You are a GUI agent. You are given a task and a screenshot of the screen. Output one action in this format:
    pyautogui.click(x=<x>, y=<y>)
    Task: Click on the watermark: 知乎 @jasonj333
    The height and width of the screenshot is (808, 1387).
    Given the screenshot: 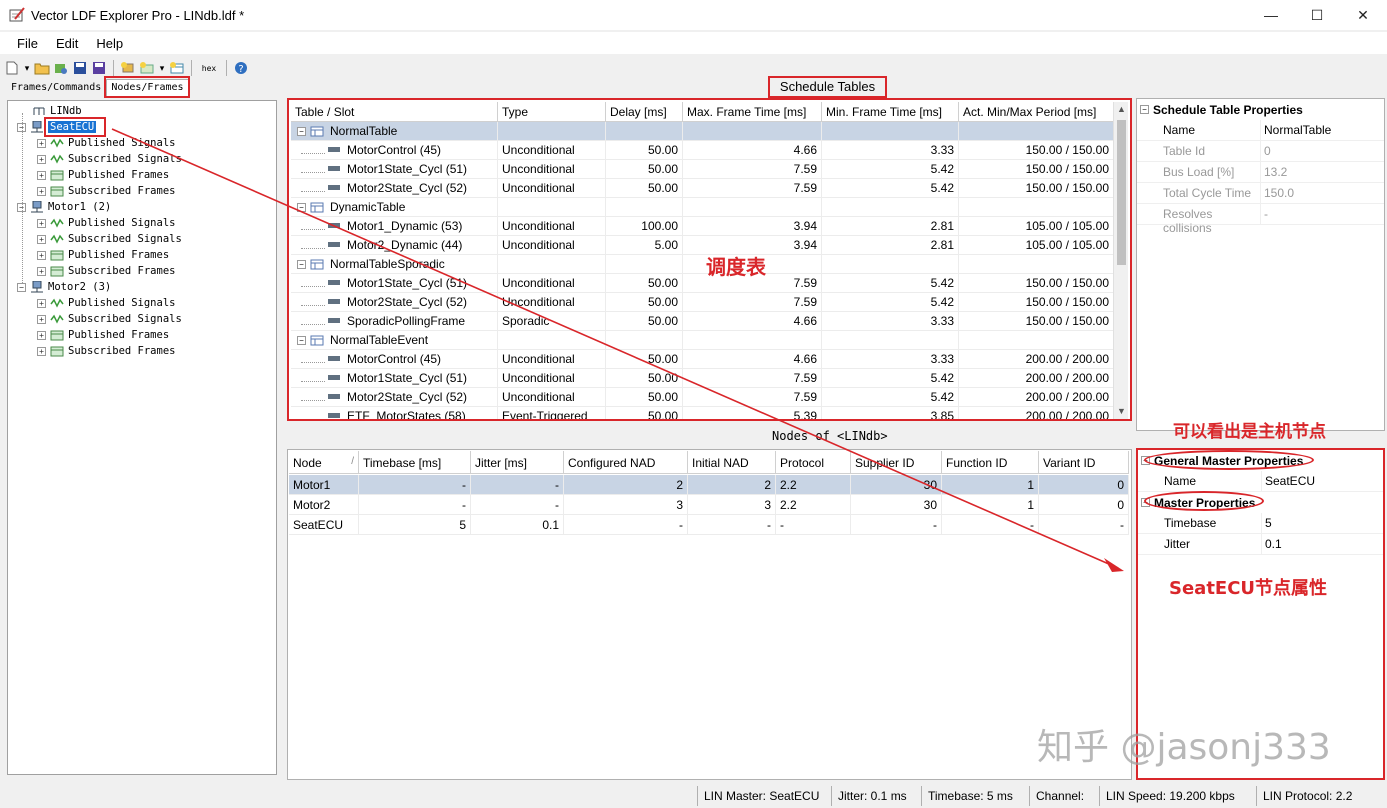 What is the action you would take?
    pyautogui.click(x=1184, y=747)
    